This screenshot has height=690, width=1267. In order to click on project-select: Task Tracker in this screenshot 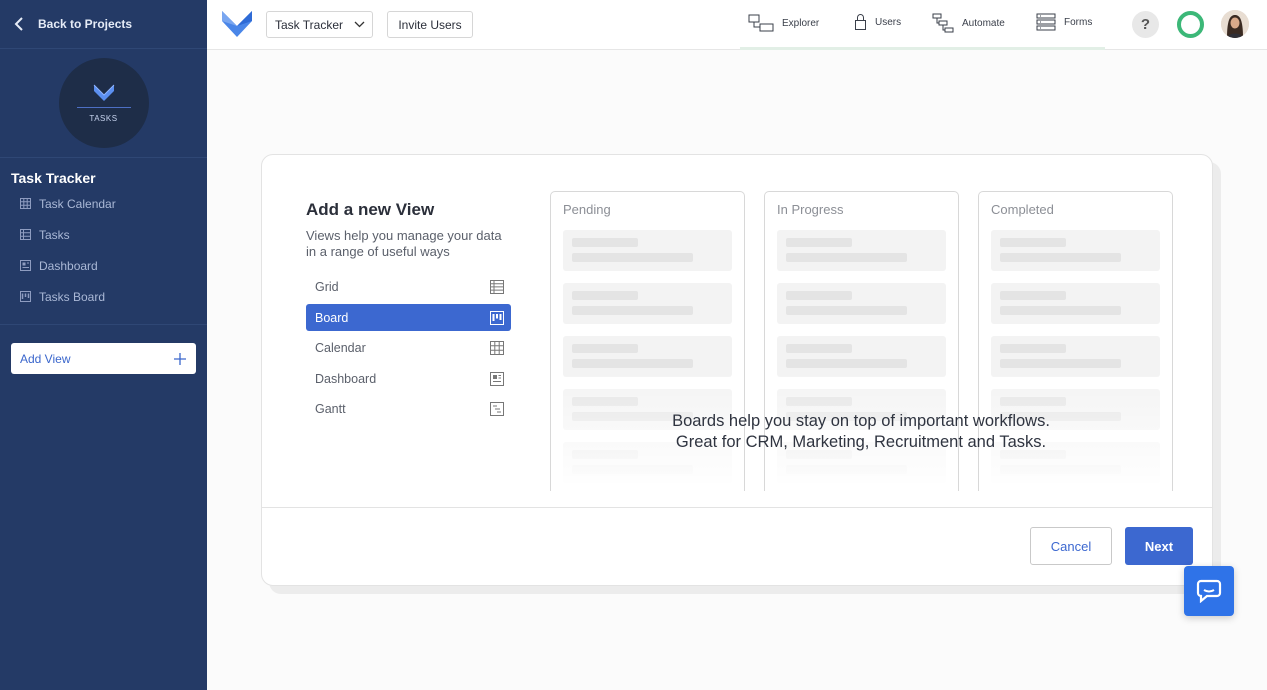, I will do `click(319, 24)`.